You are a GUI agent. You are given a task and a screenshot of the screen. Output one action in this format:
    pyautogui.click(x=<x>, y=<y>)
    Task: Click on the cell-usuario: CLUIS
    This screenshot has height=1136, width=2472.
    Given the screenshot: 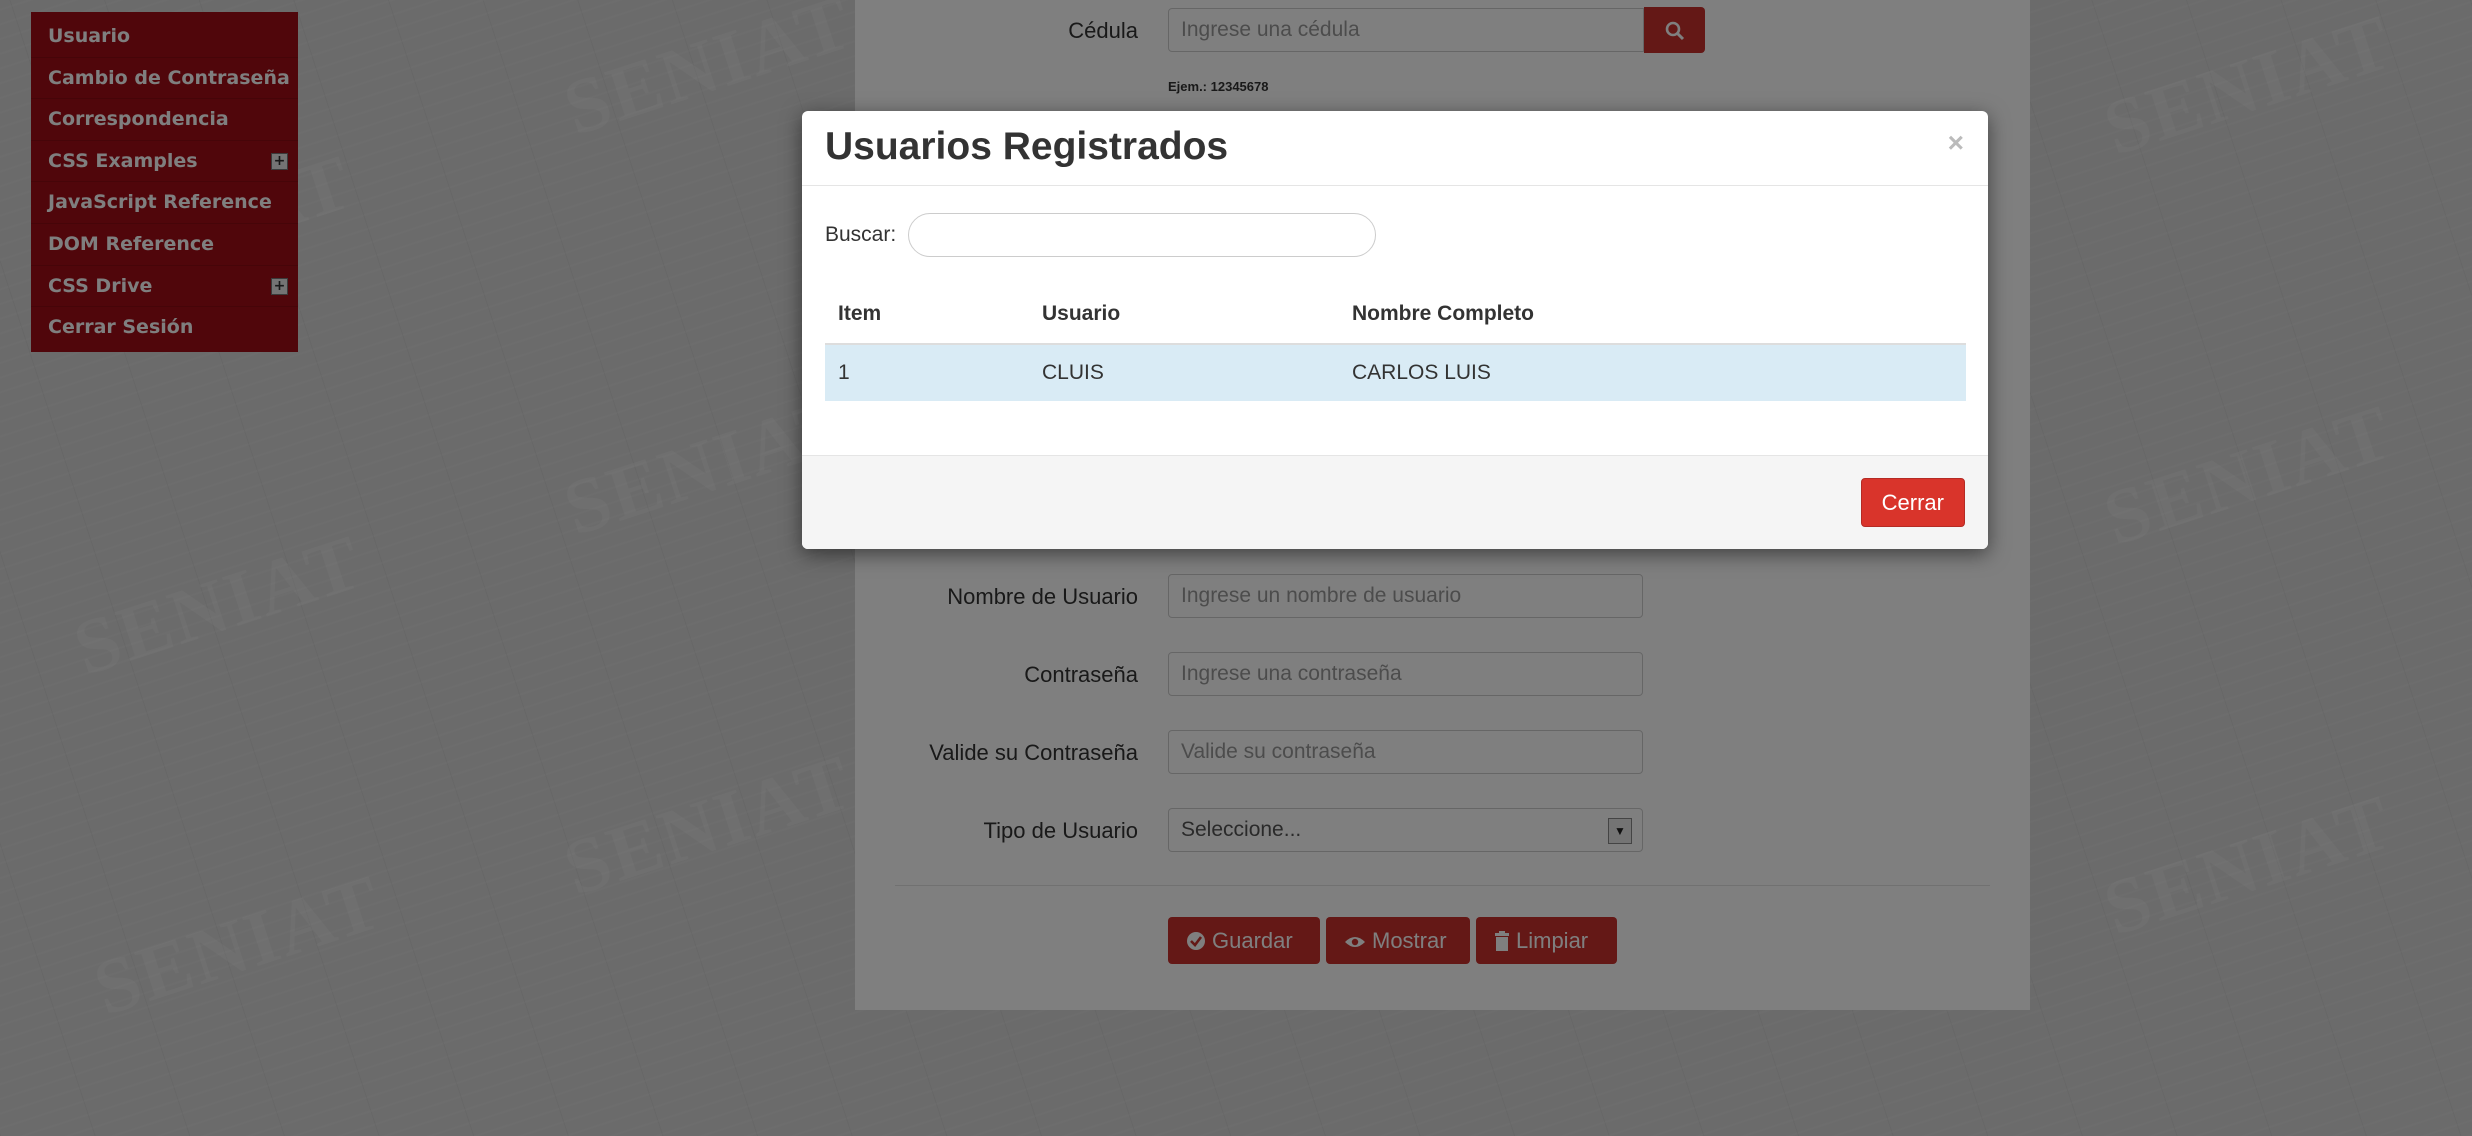 What is the action you would take?
    pyautogui.click(x=1073, y=372)
    